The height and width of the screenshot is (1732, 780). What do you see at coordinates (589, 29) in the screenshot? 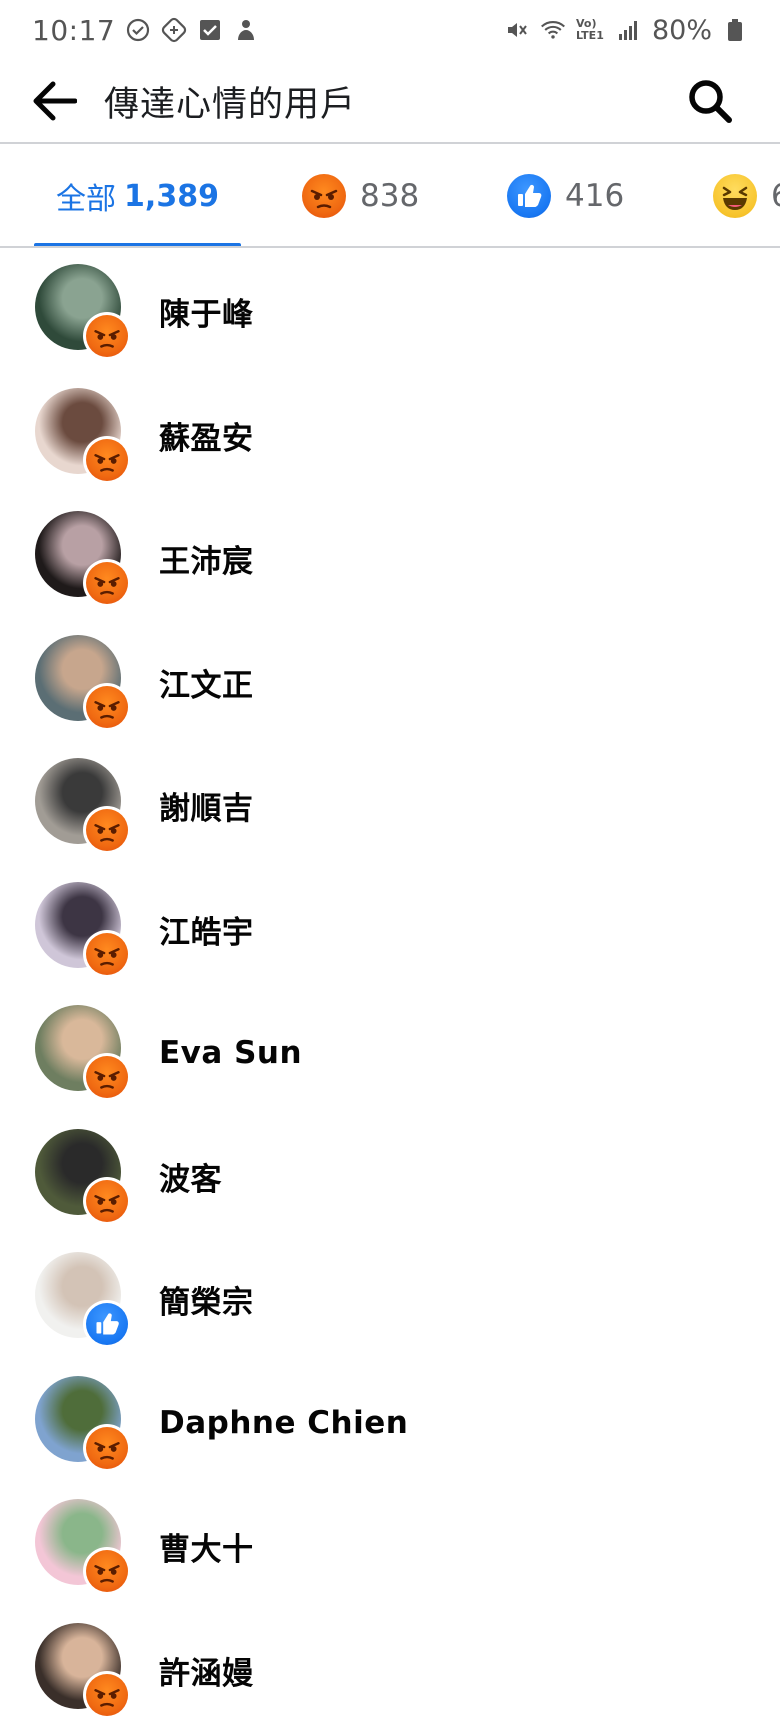
I see `network-label: Vo) LTE1` at bounding box center [589, 29].